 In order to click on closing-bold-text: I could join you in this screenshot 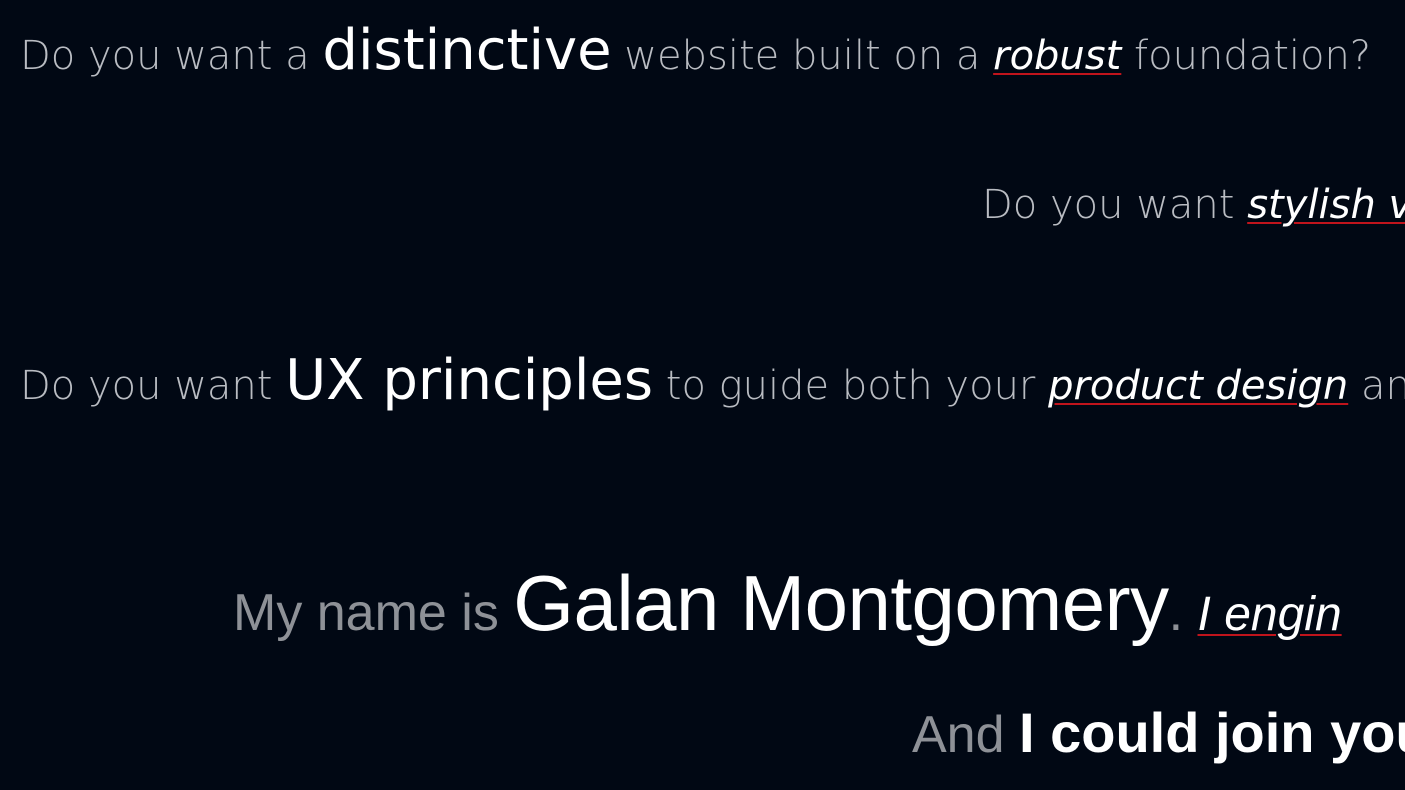, I will do `click(1211, 732)`.